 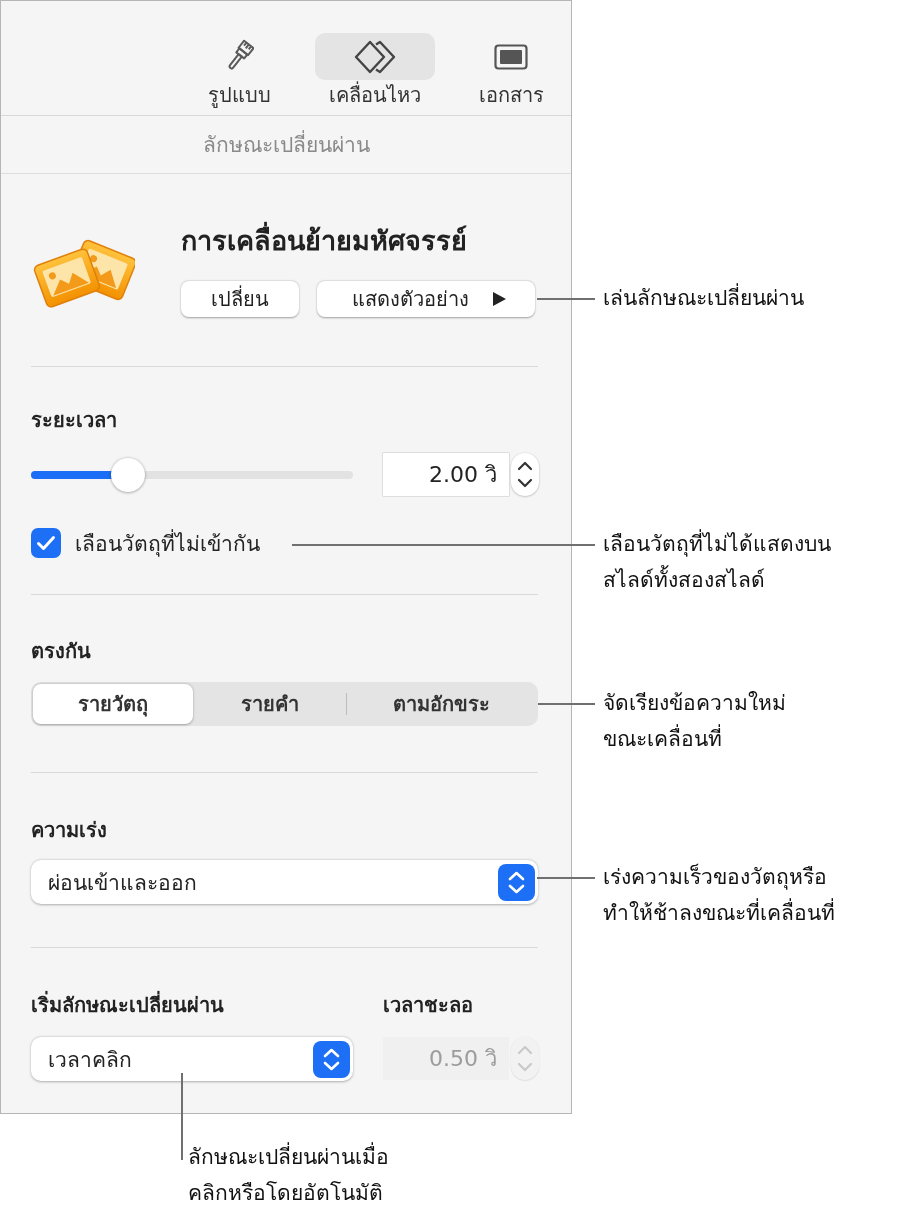 What do you see at coordinates (113, 704) in the screenshot?
I see `segment: รายวัตถุ` at bounding box center [113, 704].